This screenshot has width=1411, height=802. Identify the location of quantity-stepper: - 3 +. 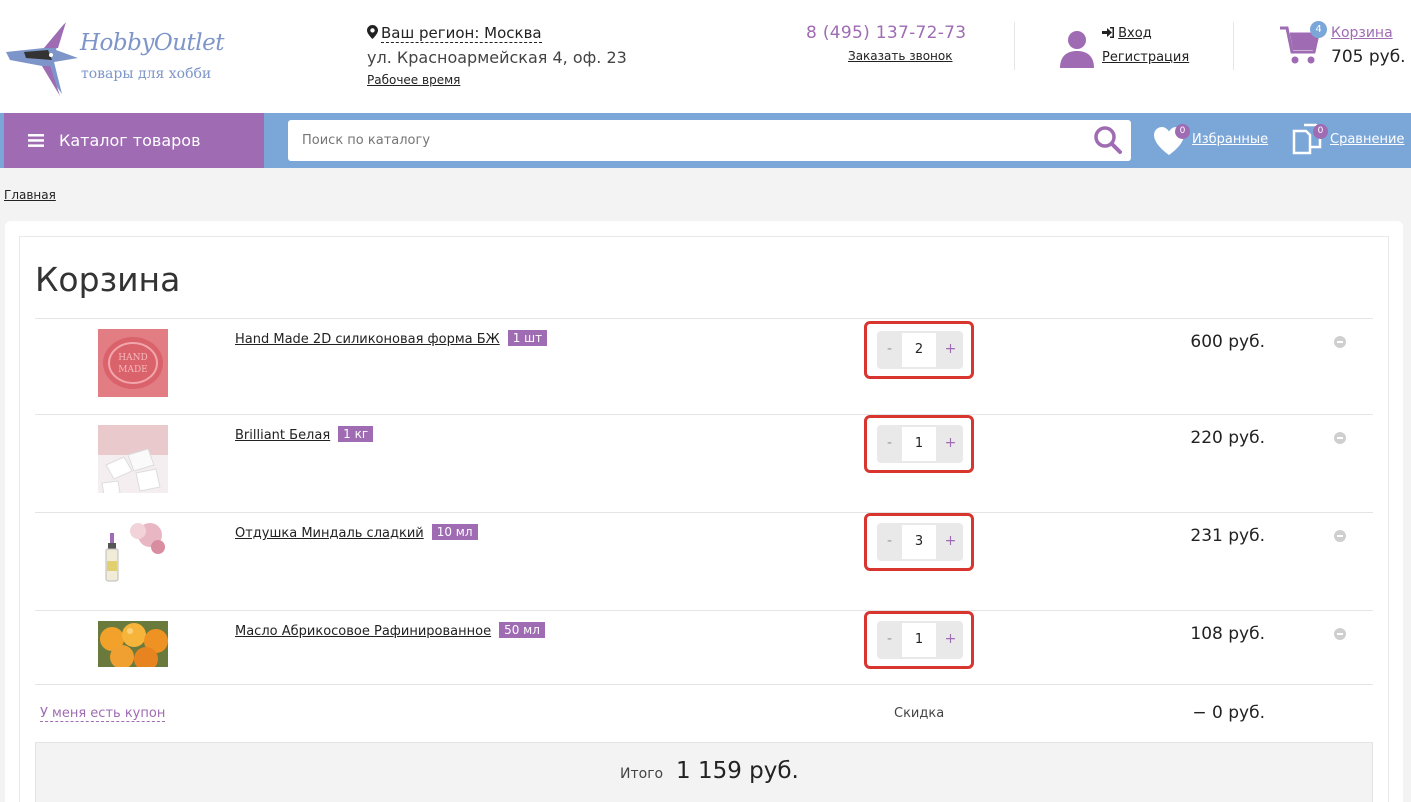
(920, 542).